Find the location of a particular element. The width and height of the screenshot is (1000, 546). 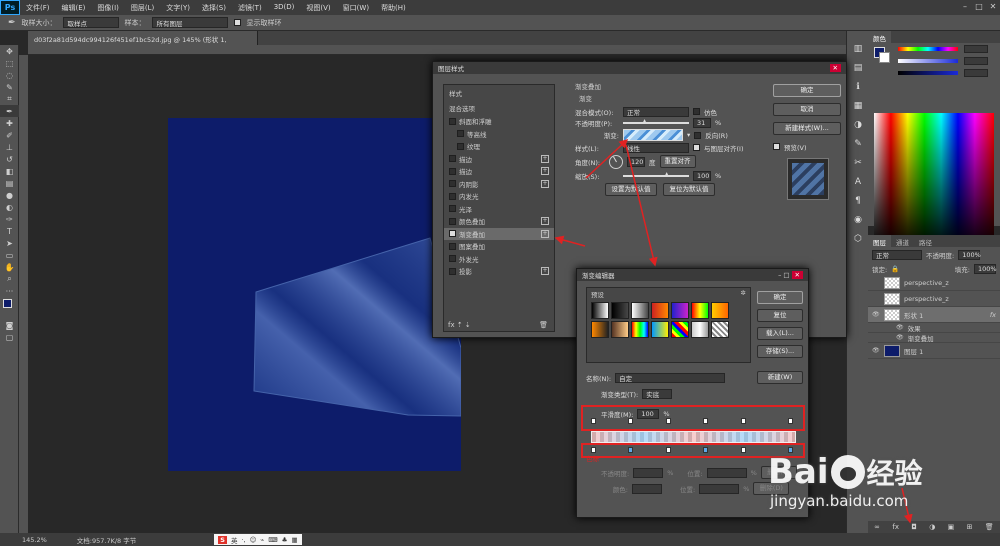

maximize-icon: □ is located at coordinates (979, 8).